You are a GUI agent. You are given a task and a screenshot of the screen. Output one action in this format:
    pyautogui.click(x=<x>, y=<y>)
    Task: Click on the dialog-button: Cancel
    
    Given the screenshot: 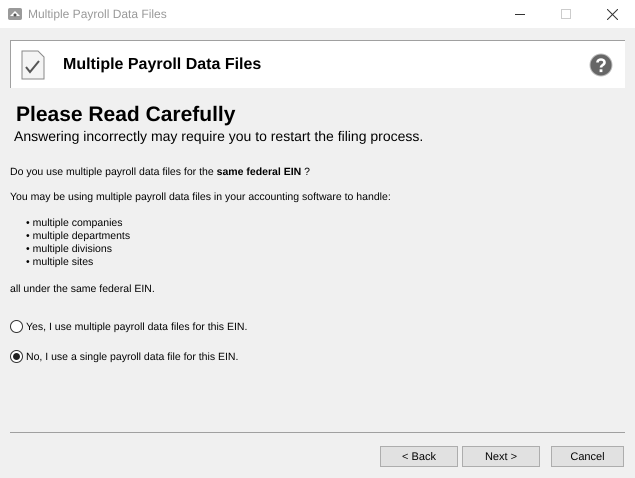 What is the action you would take?
    pyautogui.click(x=587, y=456)
    